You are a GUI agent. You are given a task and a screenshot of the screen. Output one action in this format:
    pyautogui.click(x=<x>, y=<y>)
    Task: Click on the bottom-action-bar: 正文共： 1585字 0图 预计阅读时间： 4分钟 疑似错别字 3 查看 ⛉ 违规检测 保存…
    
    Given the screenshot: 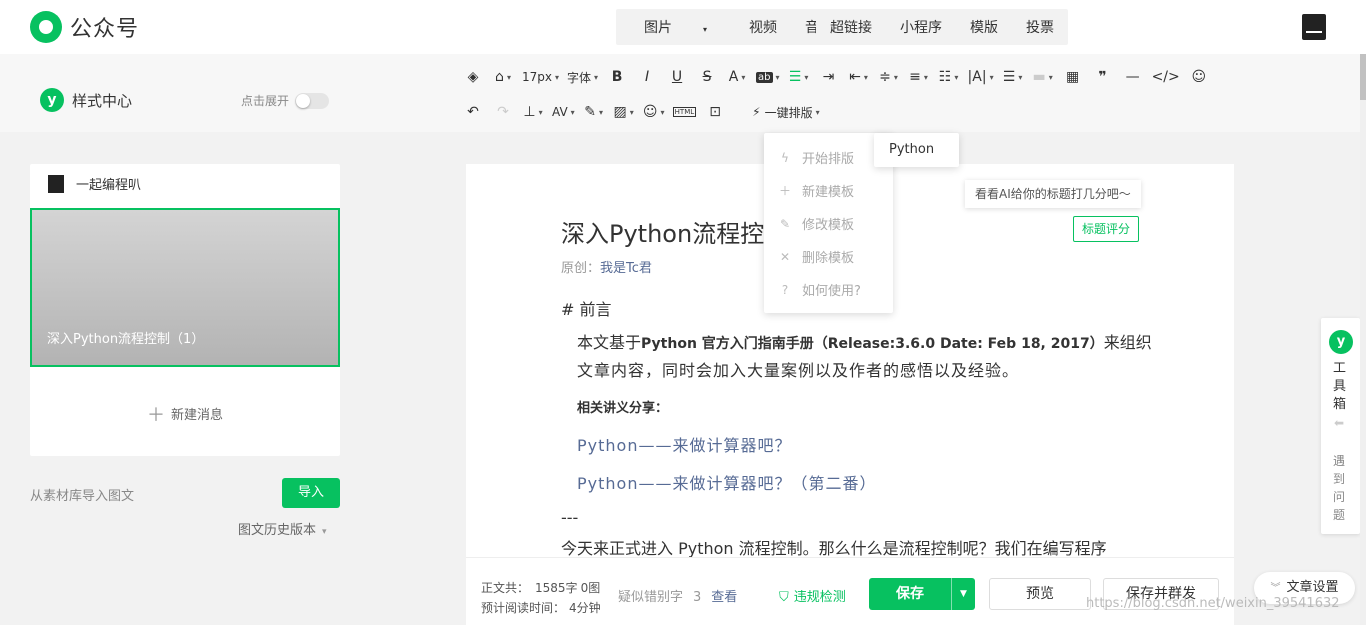 What is the action you would take?
    pyautogui.click(x=850, y=591)
    